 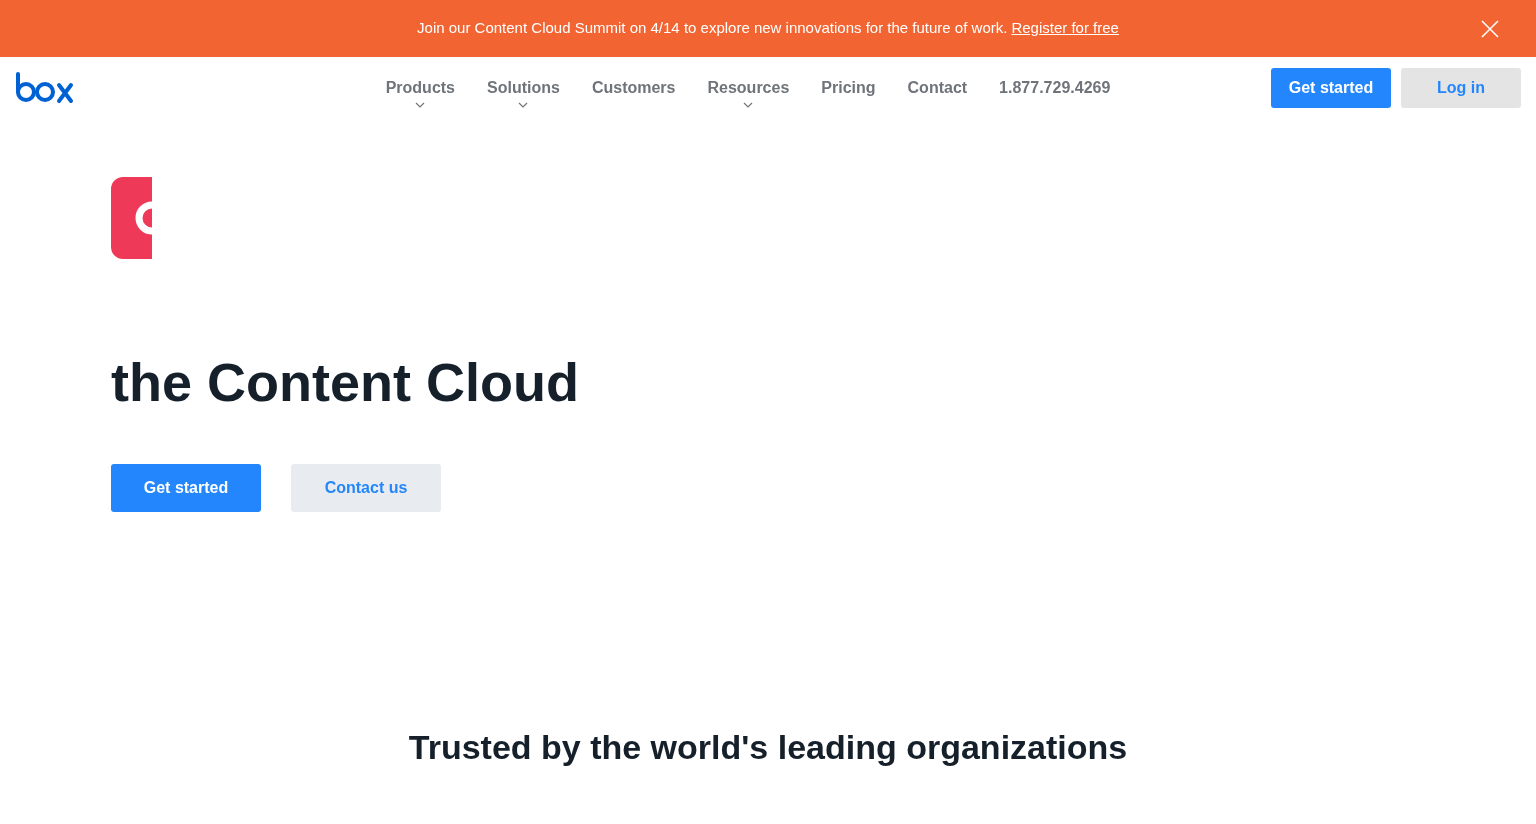 What do you see at coordinates (633, 88) in the screenshot?
I see `nav-link: Customers` at bounding box center [633, 88].